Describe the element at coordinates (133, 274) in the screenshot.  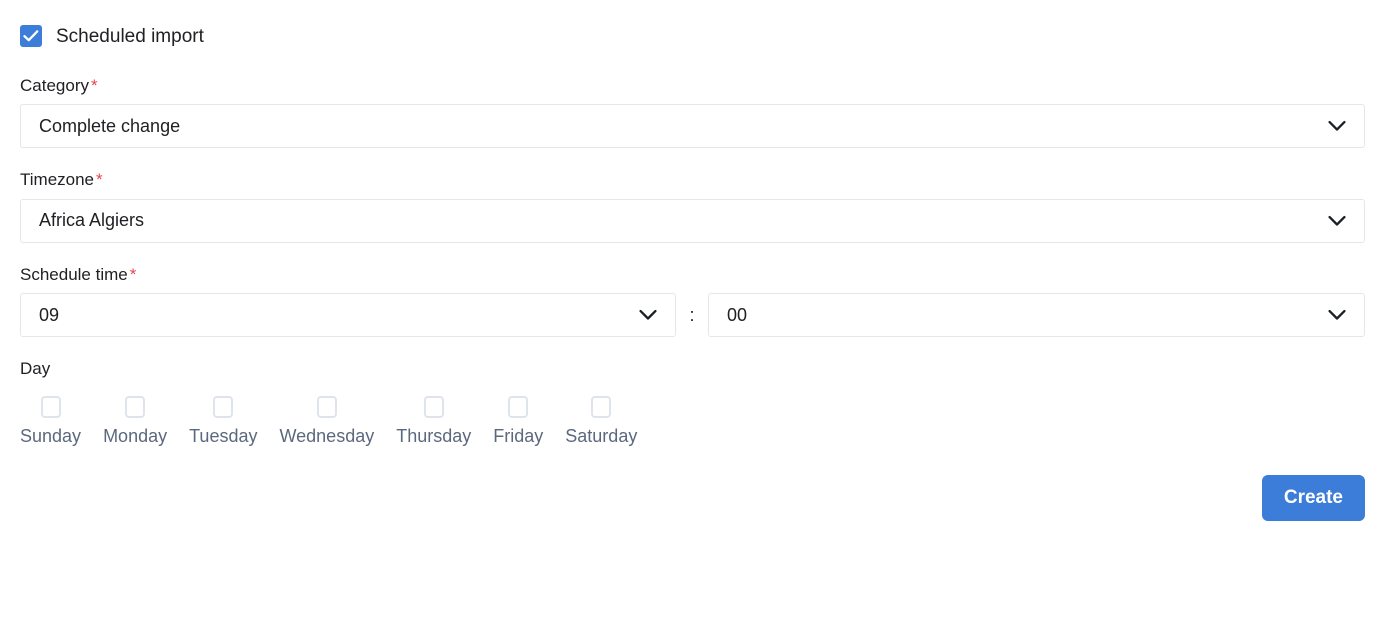
I see `schedule-time-required-asterisk: *` at that location.